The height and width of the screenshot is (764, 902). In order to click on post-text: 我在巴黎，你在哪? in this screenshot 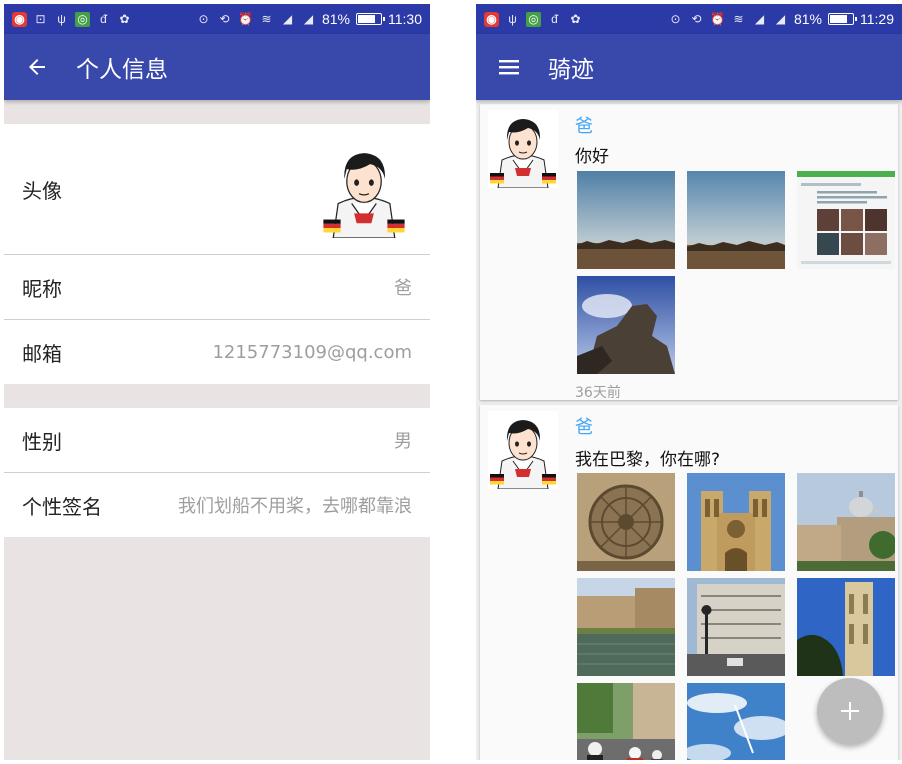, I will do `click(648, 460)`.